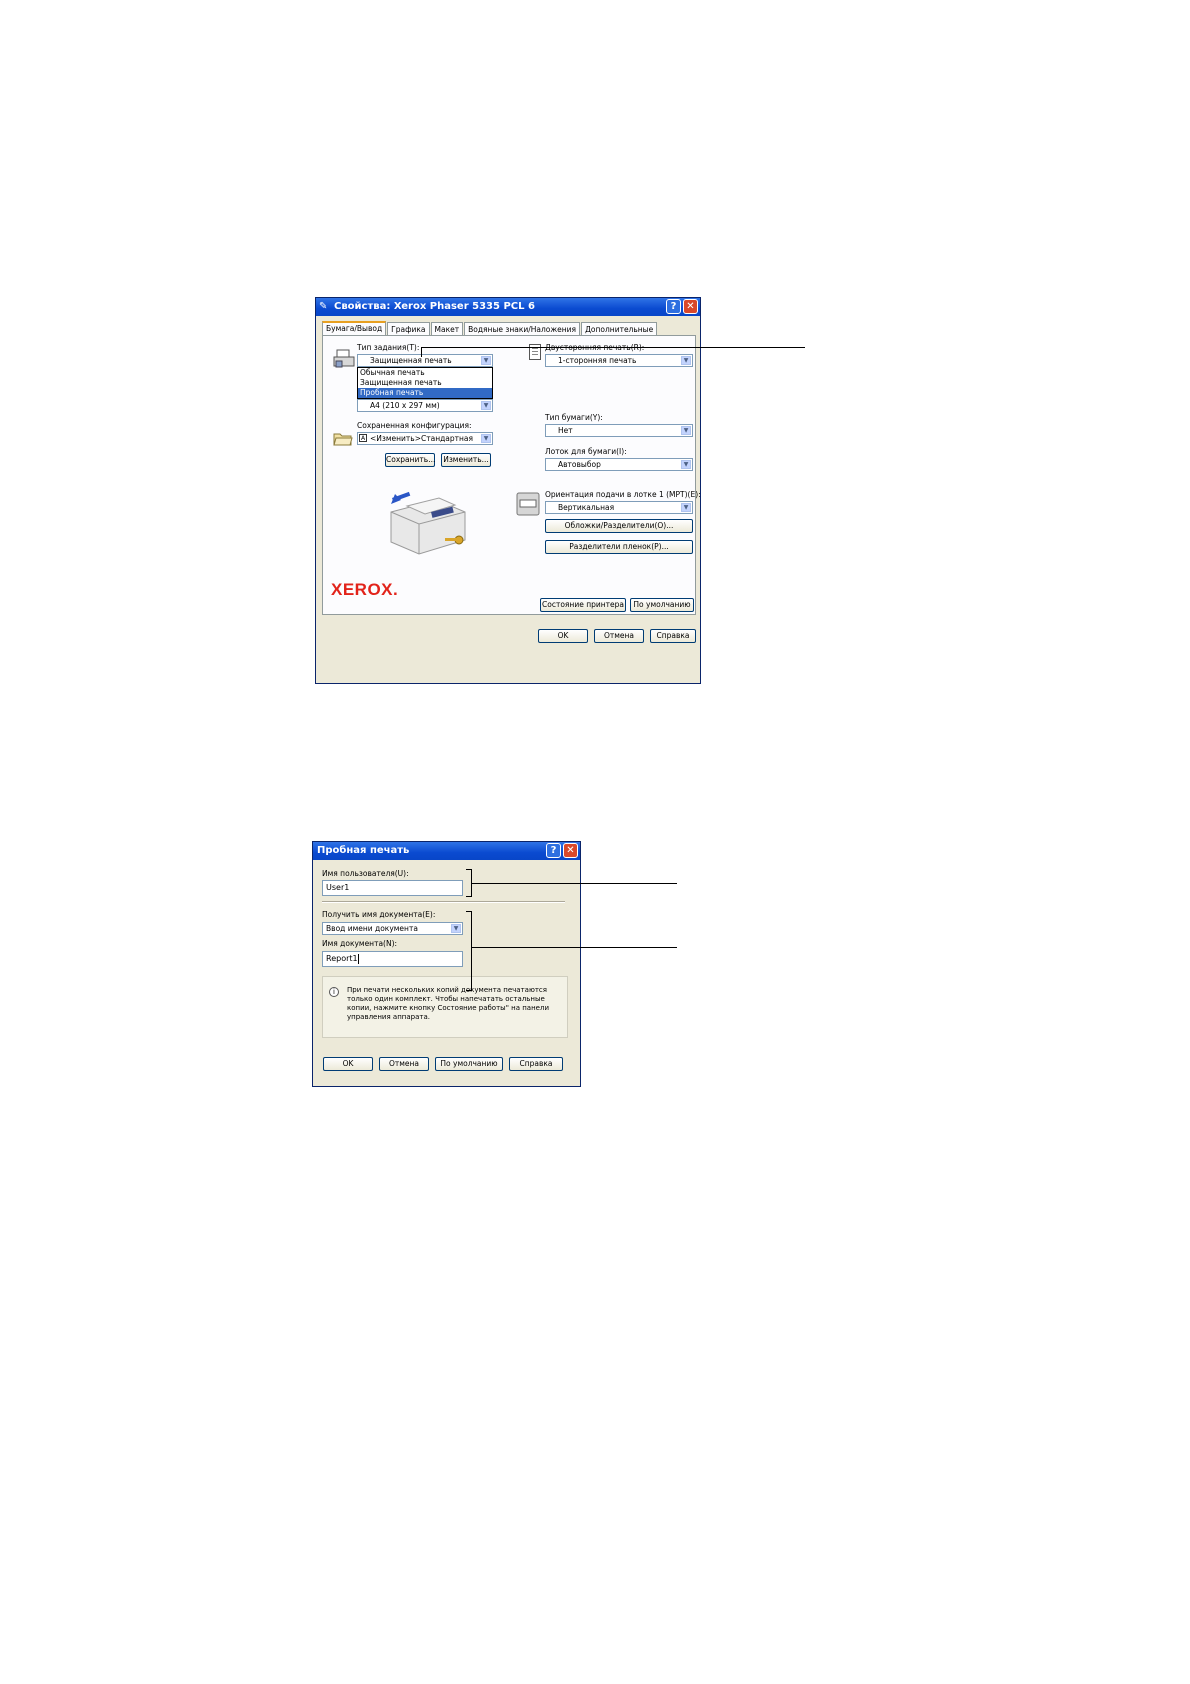  What do you see at coordinates (529, 504) in the screenshot?
I see `tray-orientation-icon` at bounding box center [529, 504].